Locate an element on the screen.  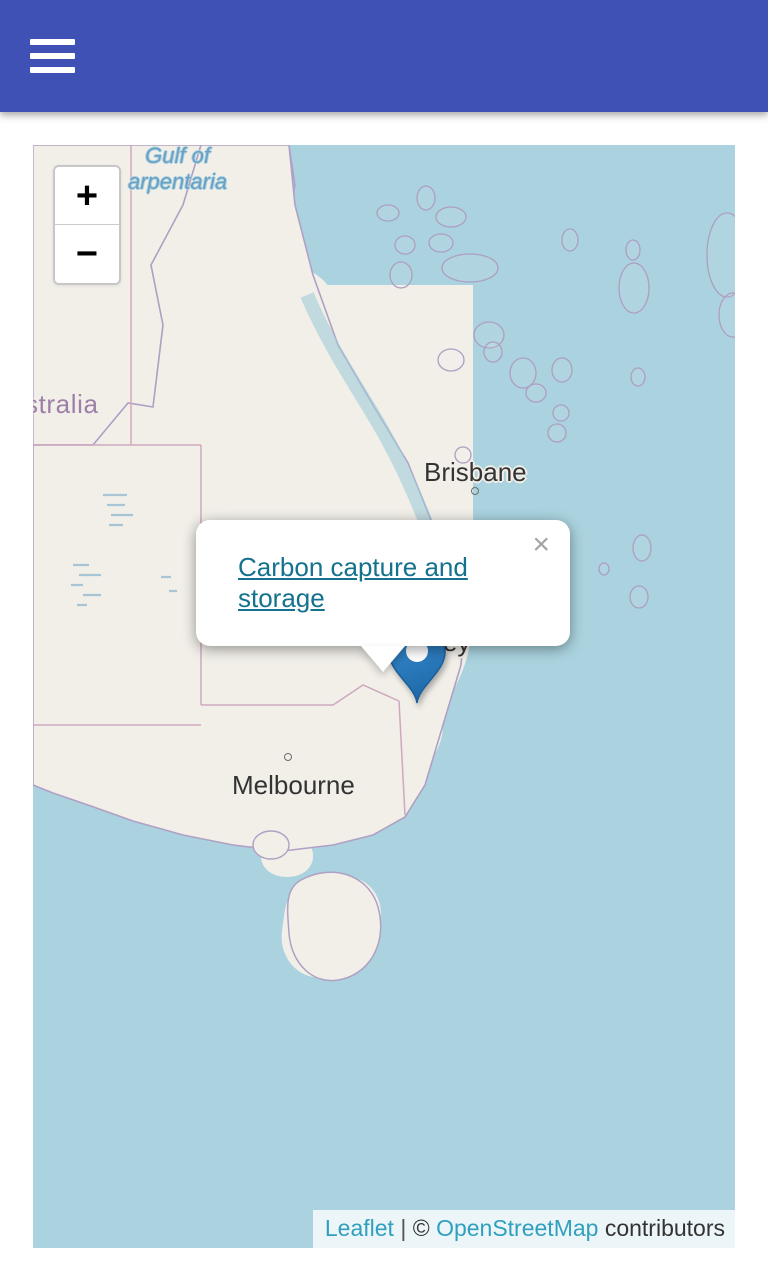
popup-close-icon: × is located at coordinates (541, 545).